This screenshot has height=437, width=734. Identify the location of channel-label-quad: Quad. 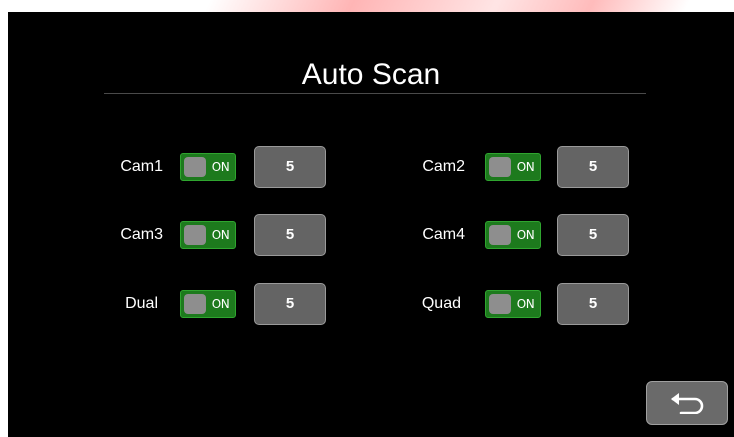
(441, 303).